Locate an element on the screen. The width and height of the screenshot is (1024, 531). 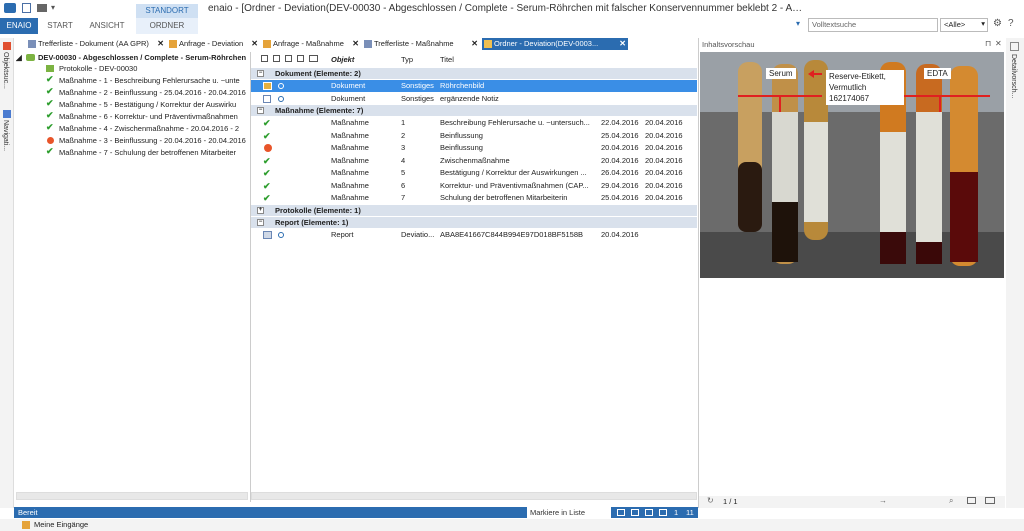
preview-title: Inhaltsvorschau is located at coordinates (728, 44).